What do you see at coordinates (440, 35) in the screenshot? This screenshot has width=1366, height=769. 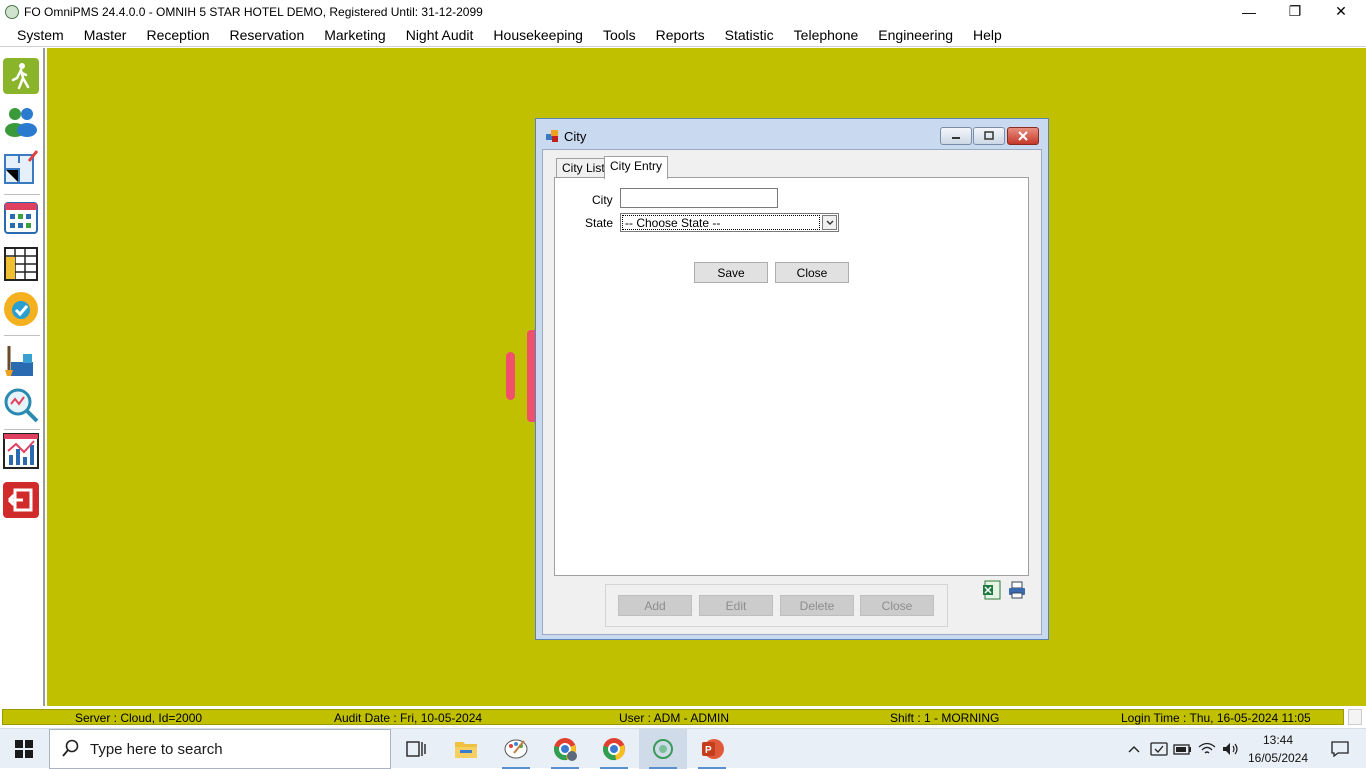 I see `menu-night-audit: Night Audit` at bounding box center [440, 35].